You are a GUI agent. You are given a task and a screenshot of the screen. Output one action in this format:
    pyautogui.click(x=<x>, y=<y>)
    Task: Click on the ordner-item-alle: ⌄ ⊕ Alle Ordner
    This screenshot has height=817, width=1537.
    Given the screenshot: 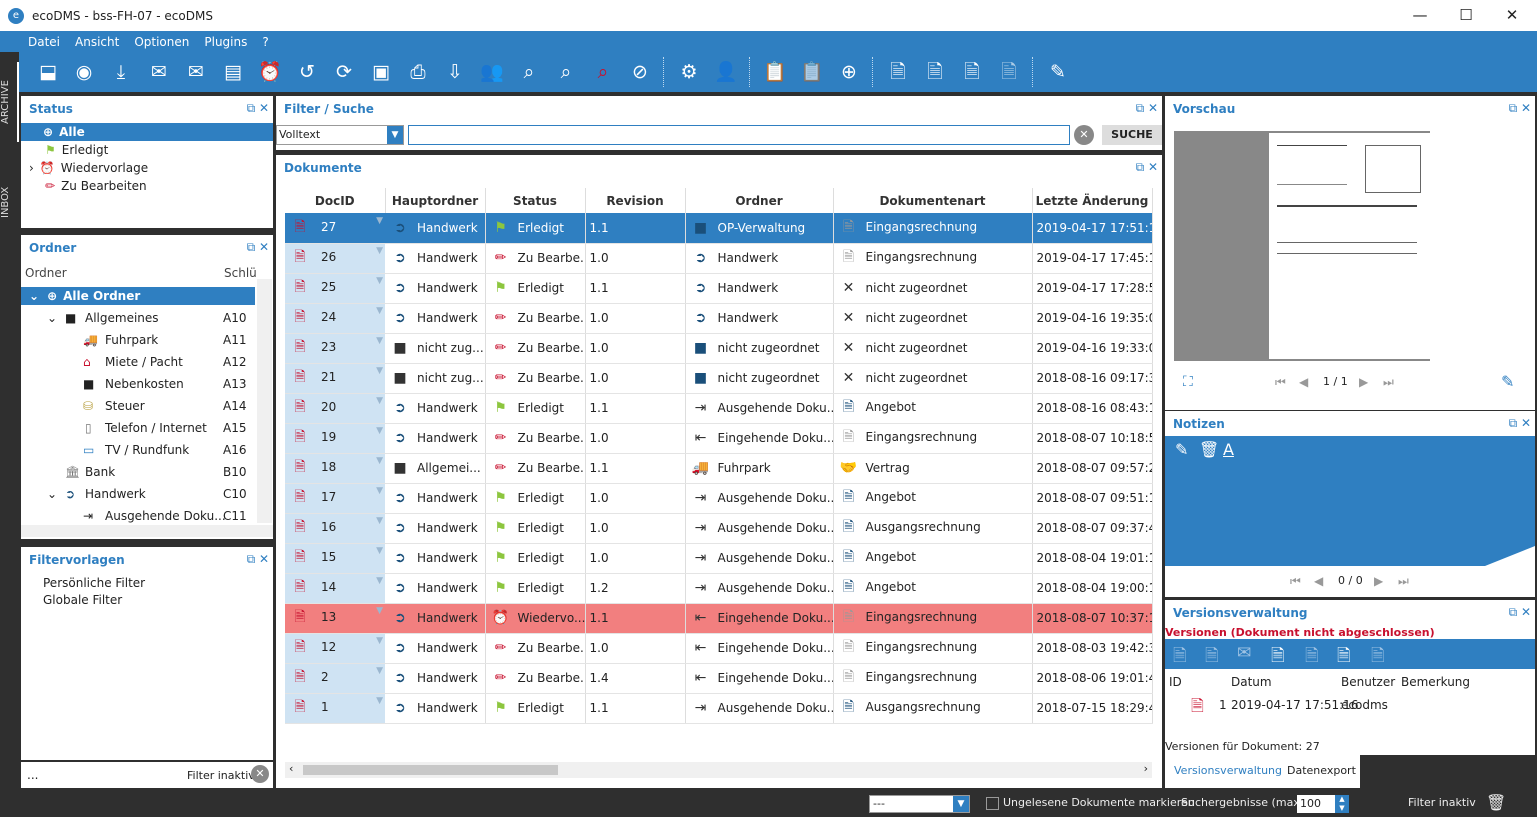 What is the action you would take?
    pyautogui.click(x=138, y=296)
    